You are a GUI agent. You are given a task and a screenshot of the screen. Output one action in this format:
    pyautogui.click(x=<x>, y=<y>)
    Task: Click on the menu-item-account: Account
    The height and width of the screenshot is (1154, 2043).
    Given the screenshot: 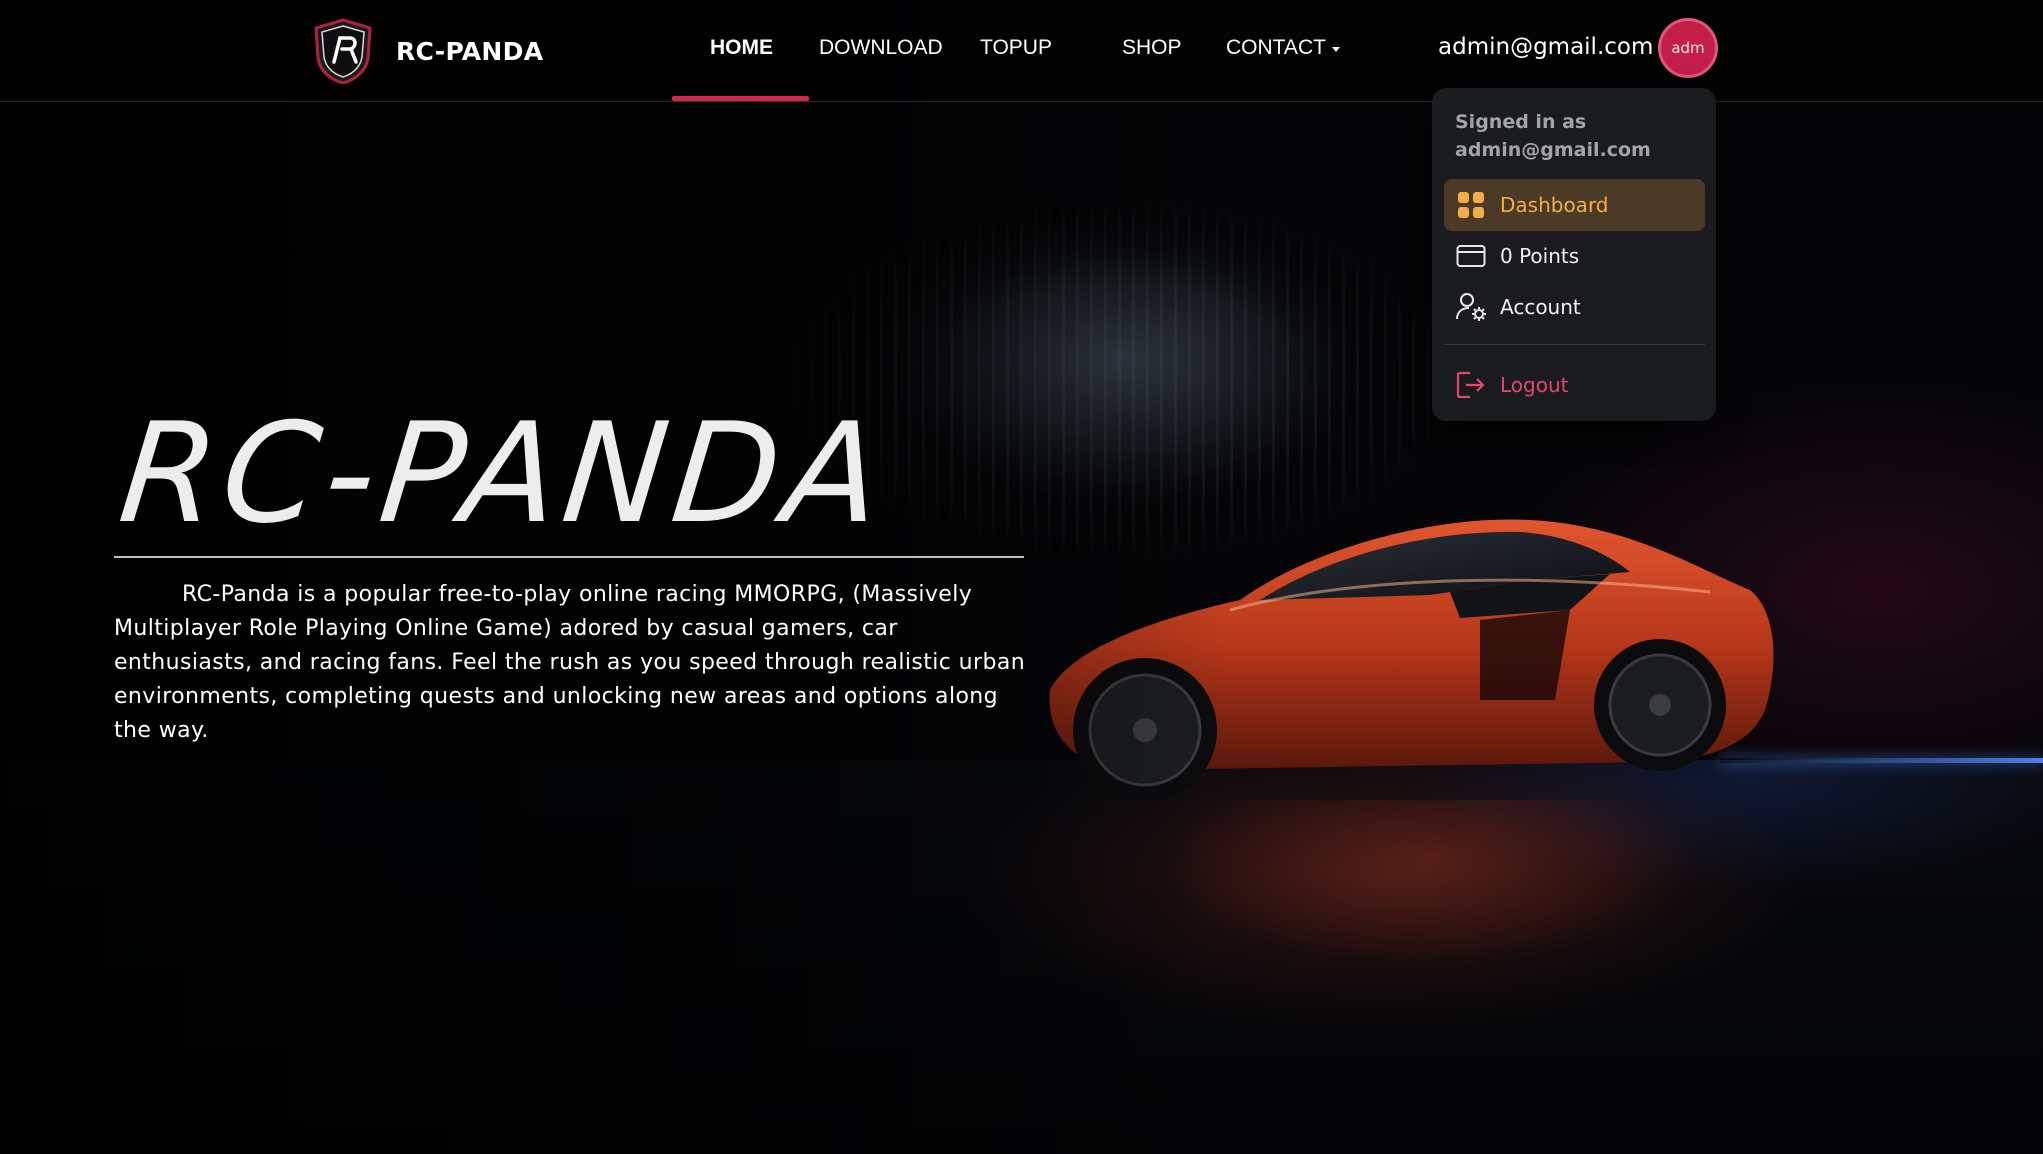 What is the action you would take?
    pyautogui.click(x=1574, y=307)
    